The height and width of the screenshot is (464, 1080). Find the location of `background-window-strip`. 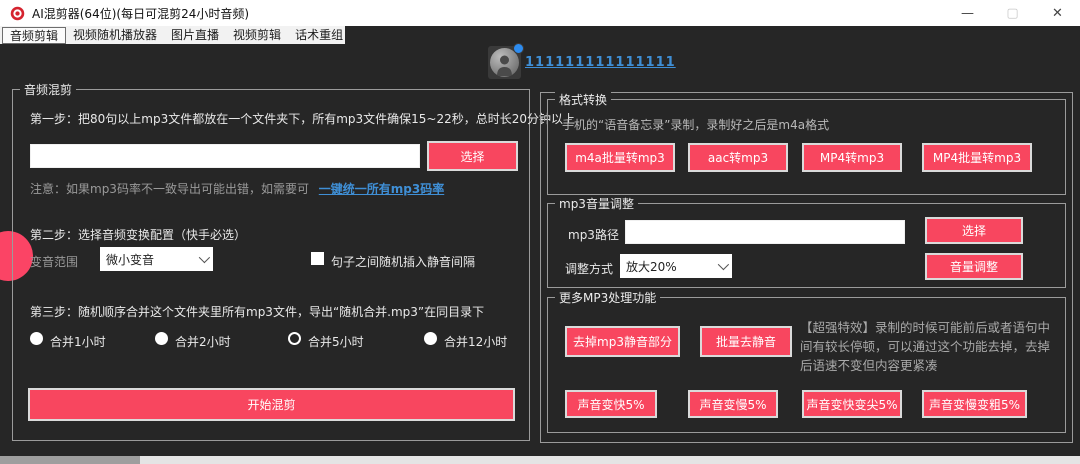

background-window-strip is located at coordinates (540, 460).